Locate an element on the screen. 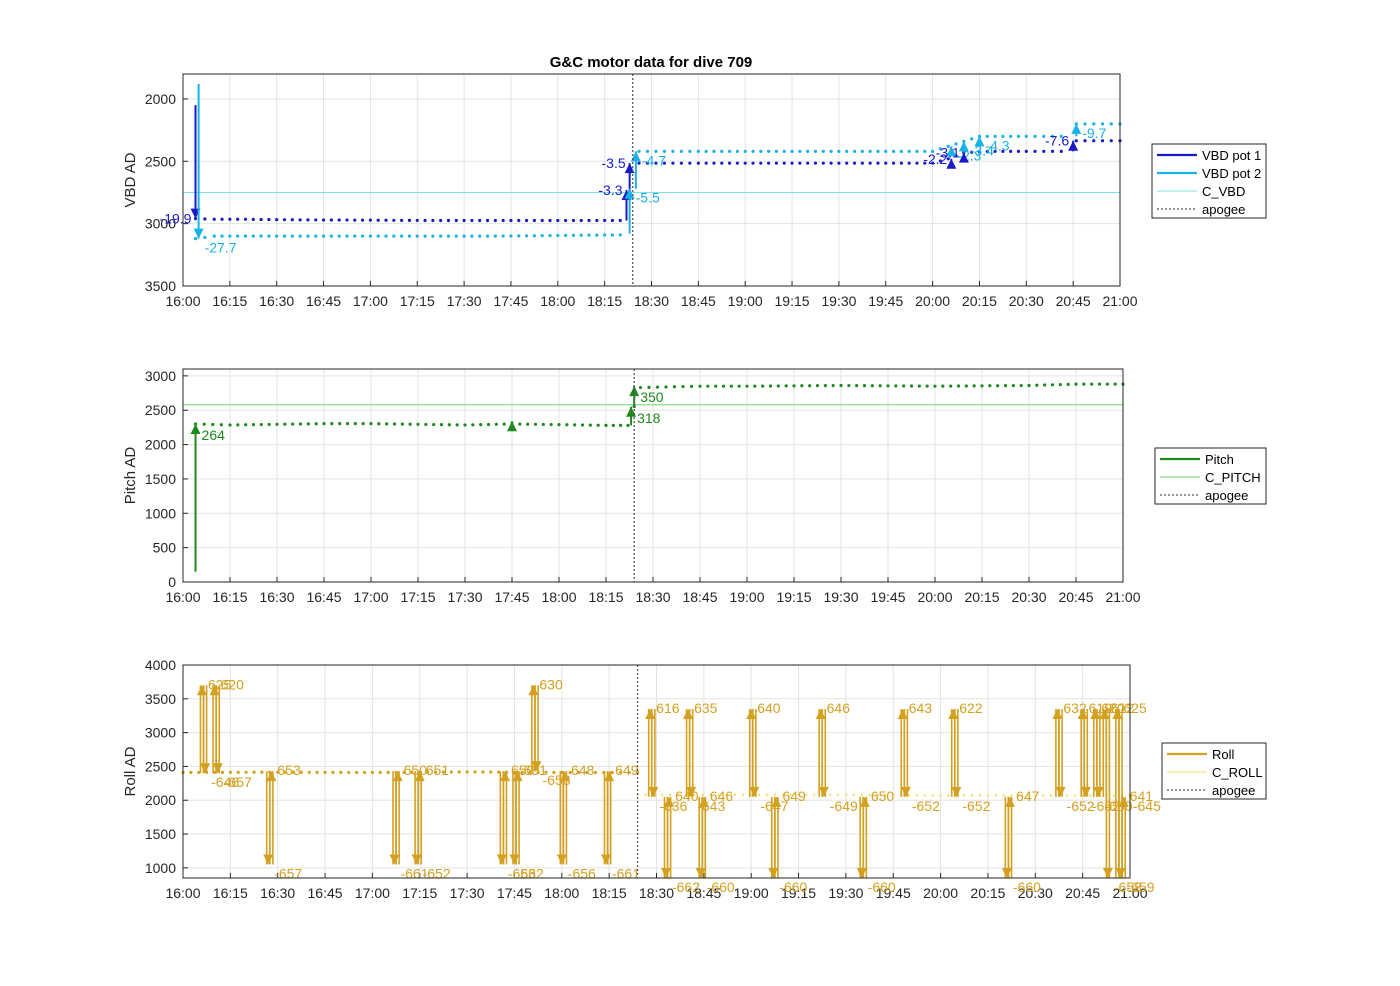  move-label: 649 is located at coordinates (794, 796).